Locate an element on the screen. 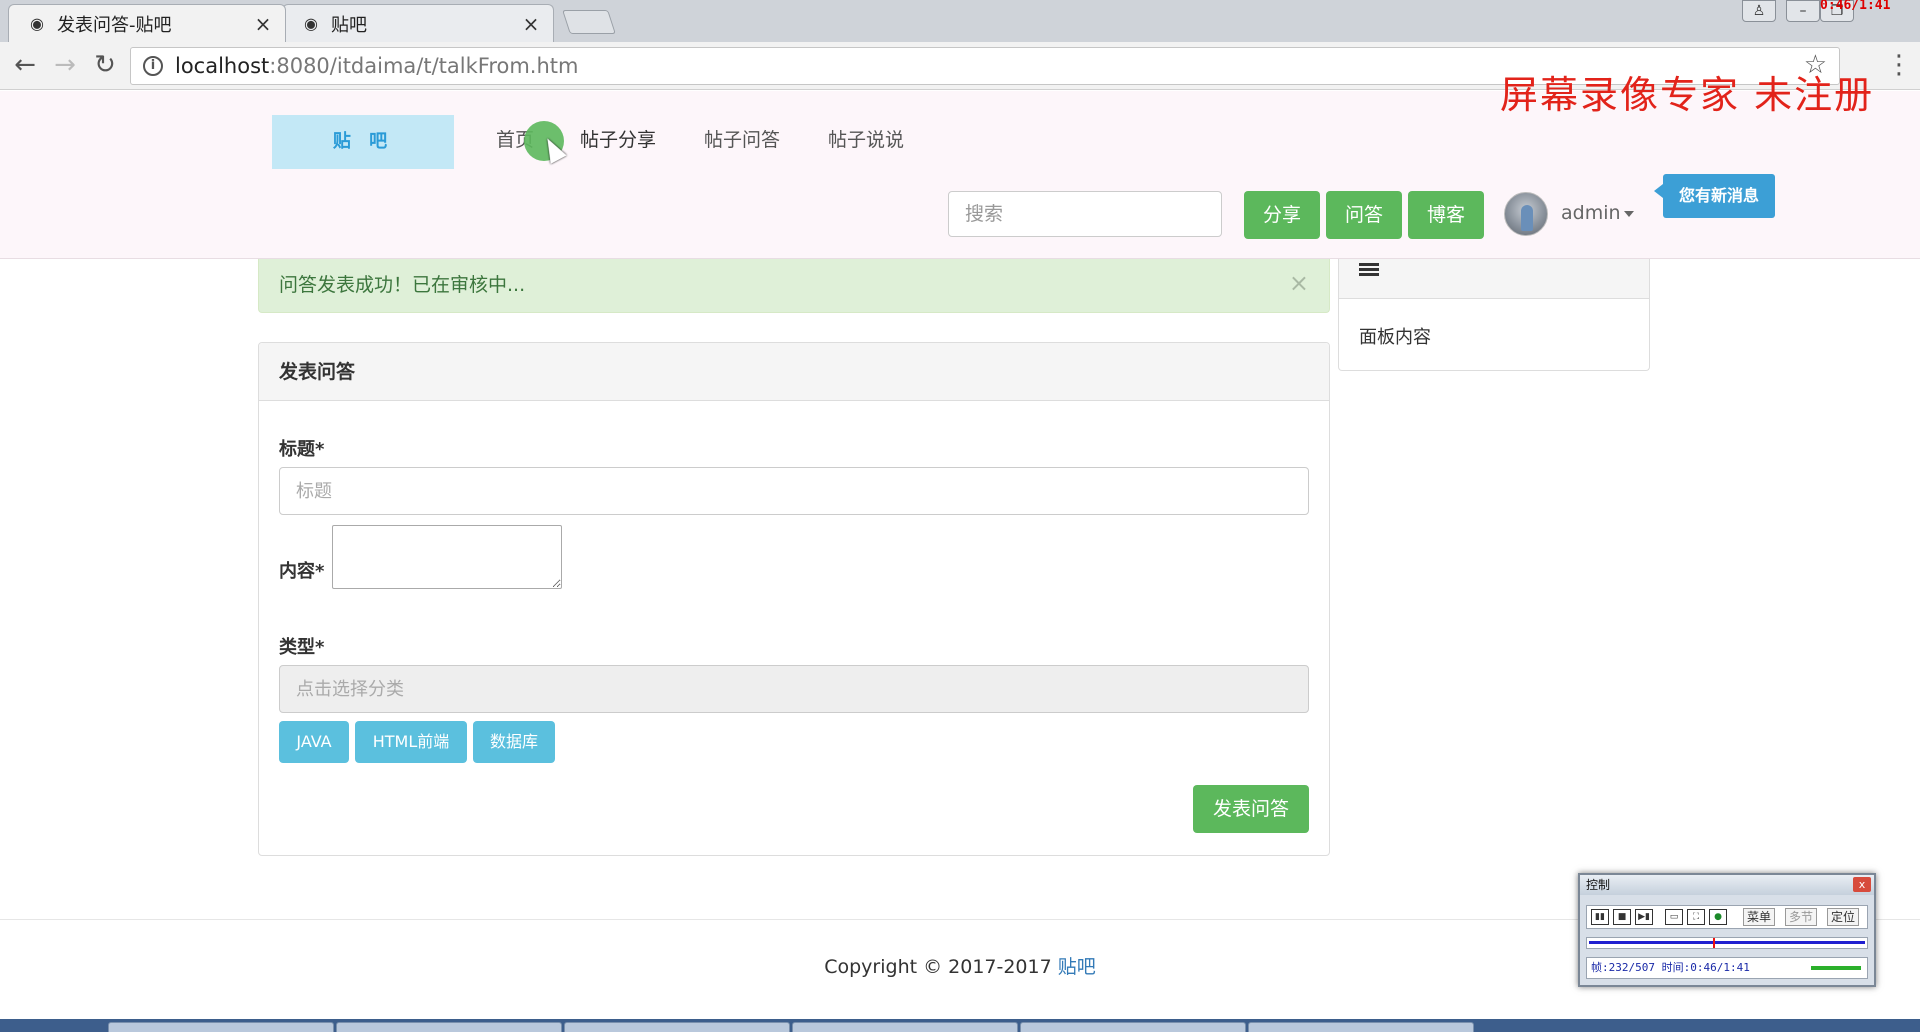  recorder-multi-button: 多节 is located at coordinates (1801, 917).